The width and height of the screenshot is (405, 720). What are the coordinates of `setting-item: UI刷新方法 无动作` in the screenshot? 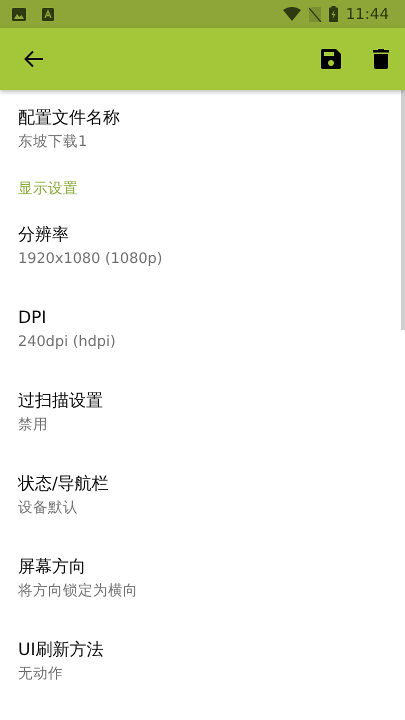 It's located at (202, 665).